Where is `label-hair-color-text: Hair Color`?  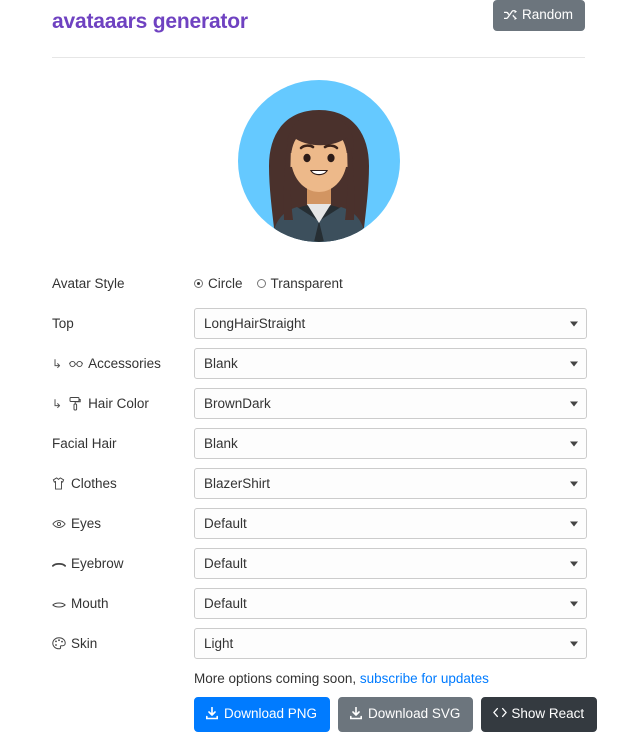 label-hair-color-text: Hair Color is located at coordinates (118, 403).